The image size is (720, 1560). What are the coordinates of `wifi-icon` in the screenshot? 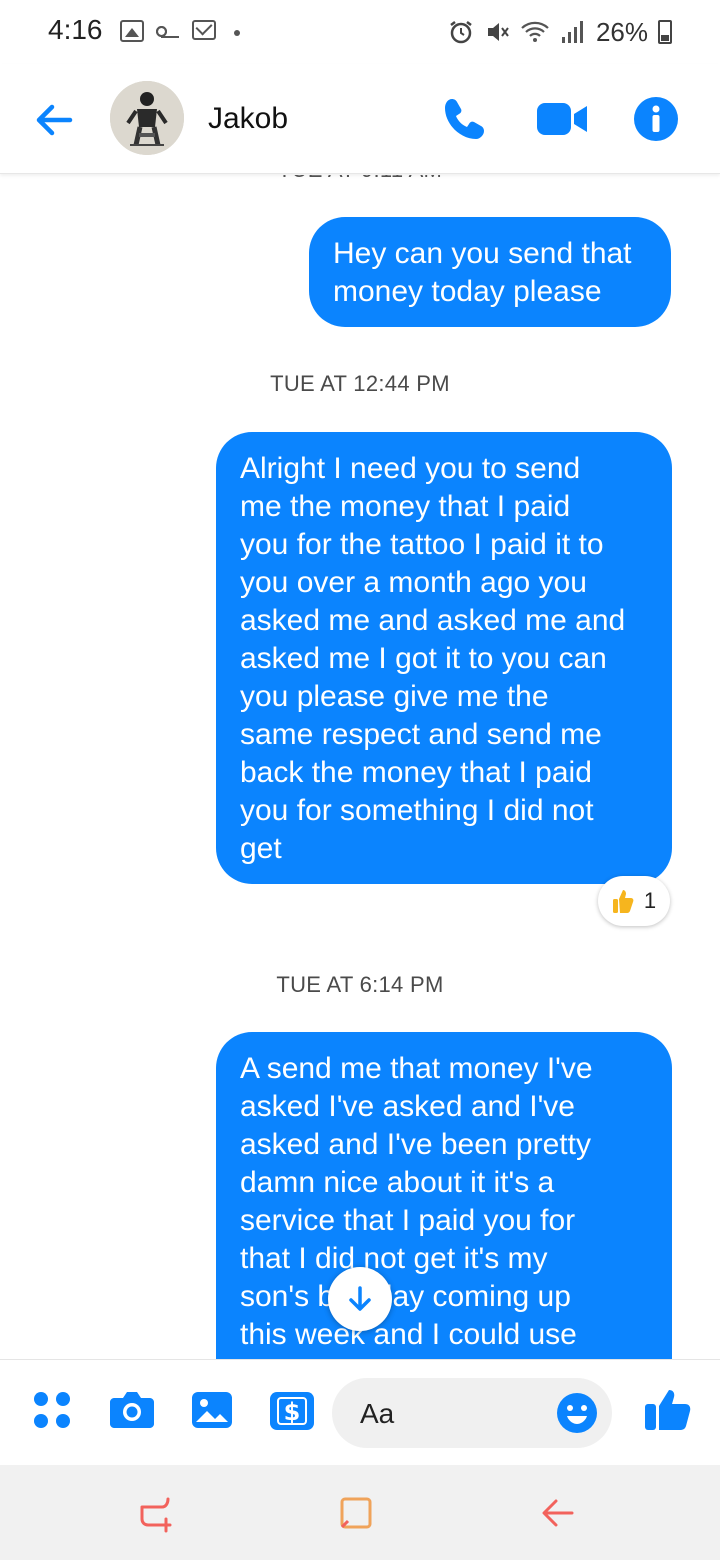 It's located at (535, 31).